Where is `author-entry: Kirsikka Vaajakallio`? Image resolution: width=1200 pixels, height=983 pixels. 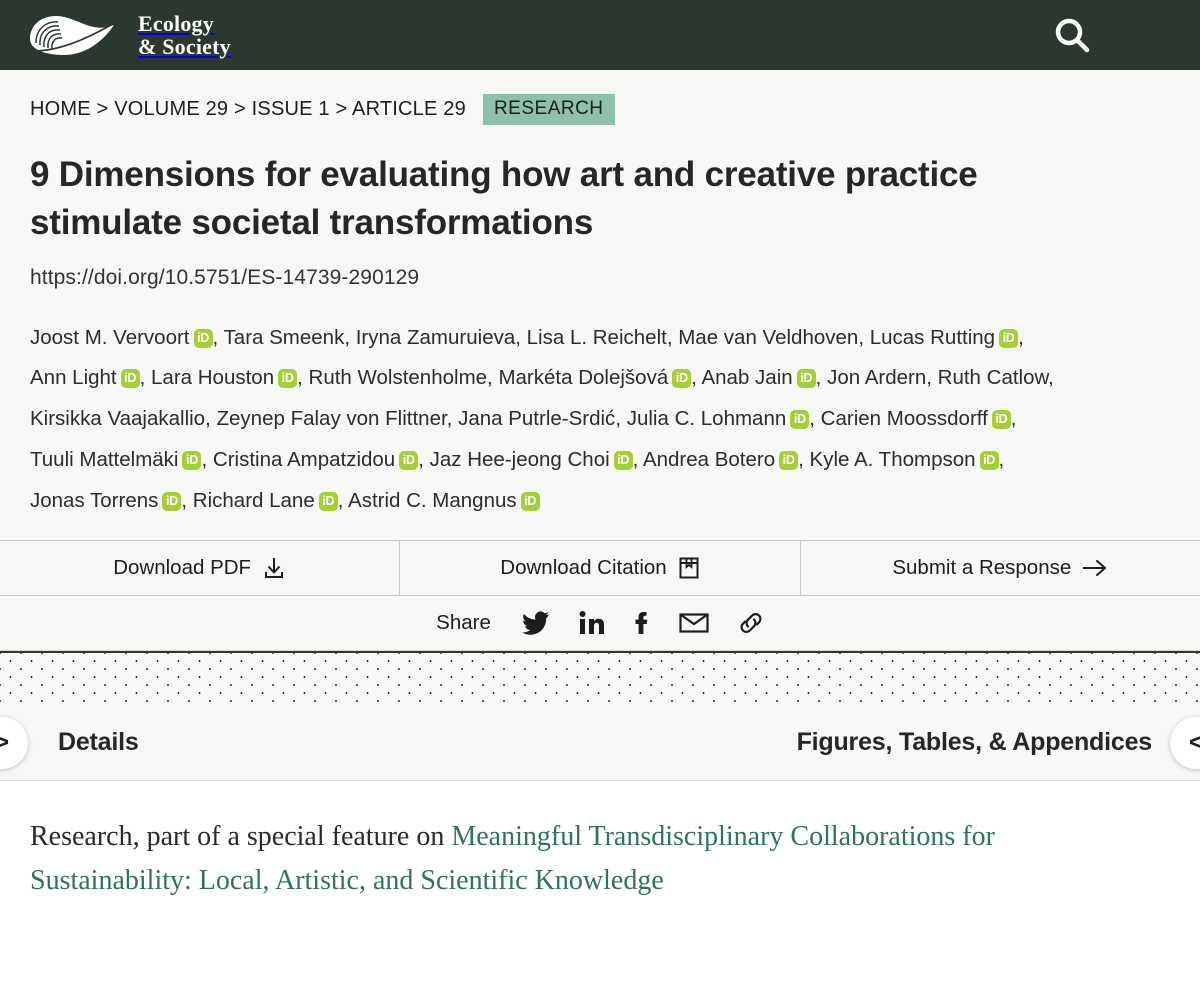
author-entry: Kirsikka Vaajakallio is located at coordinates (117, 418).